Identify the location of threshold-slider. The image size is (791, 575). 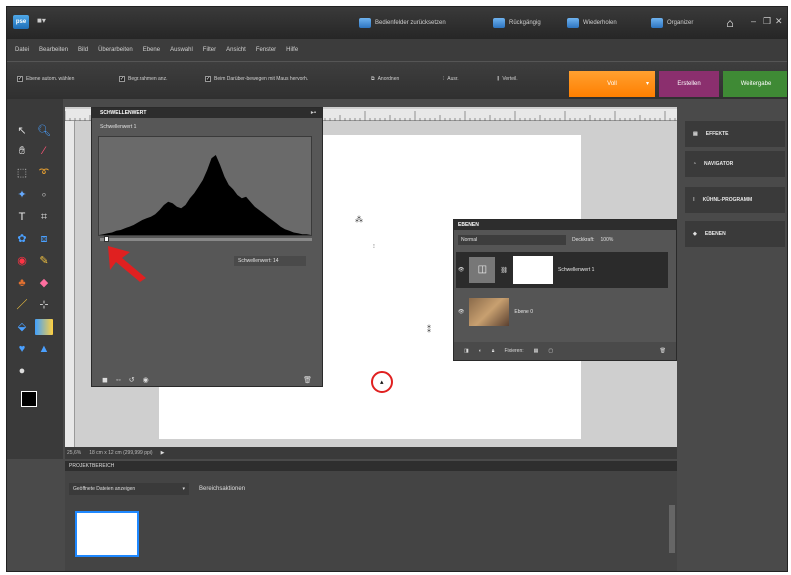
(206, 239).